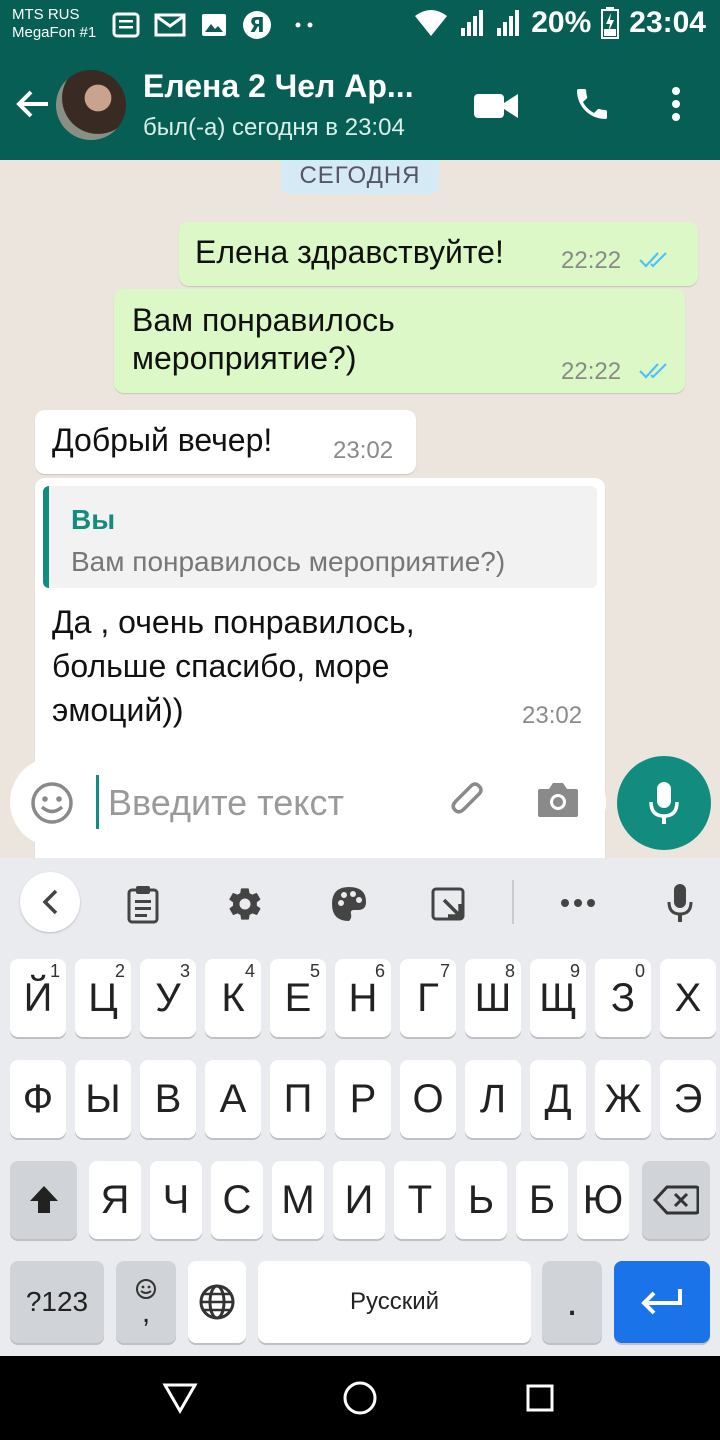  What do you see at coordinates (359, 1200) in the screenshot?
I see `key: И` at bounding box center [359, 1200].